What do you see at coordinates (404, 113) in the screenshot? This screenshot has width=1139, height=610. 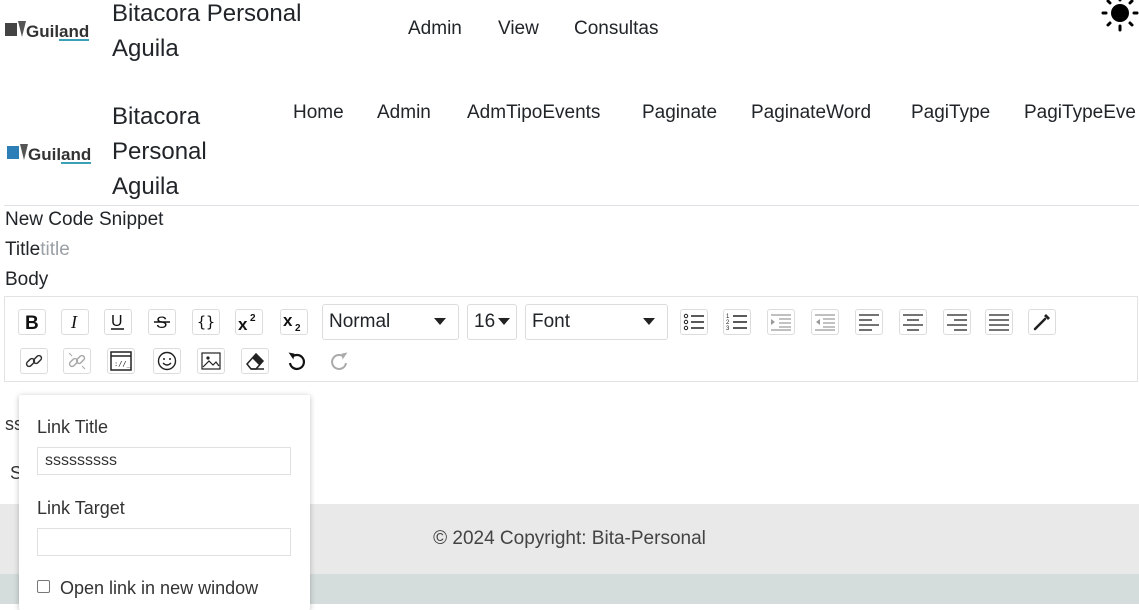 I see `nav-admin-2: Admin` at bounding box center [404, 113].